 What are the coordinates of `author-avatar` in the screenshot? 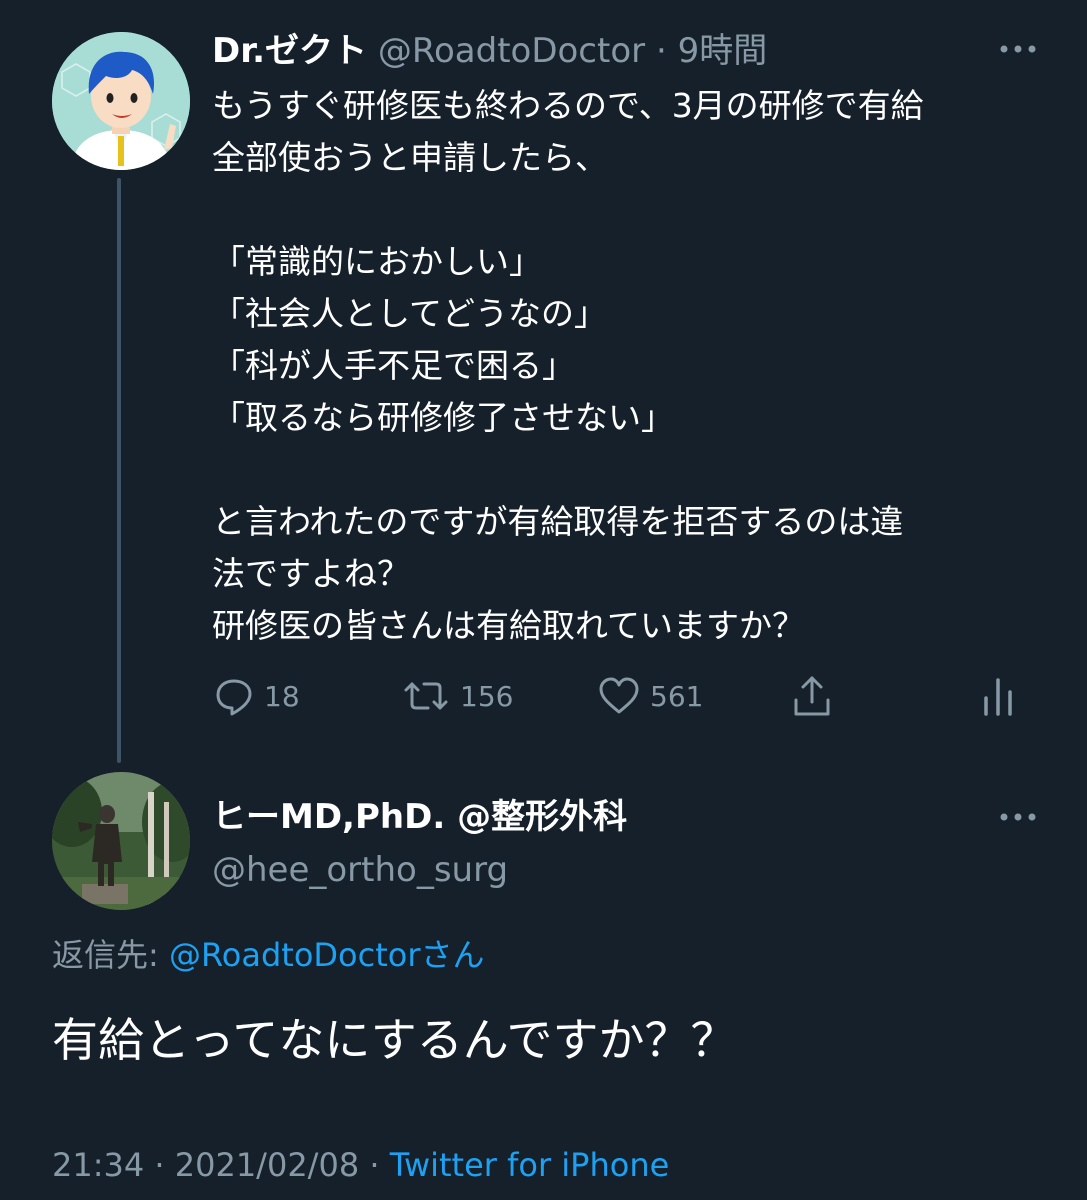 It's located at (121, 101).